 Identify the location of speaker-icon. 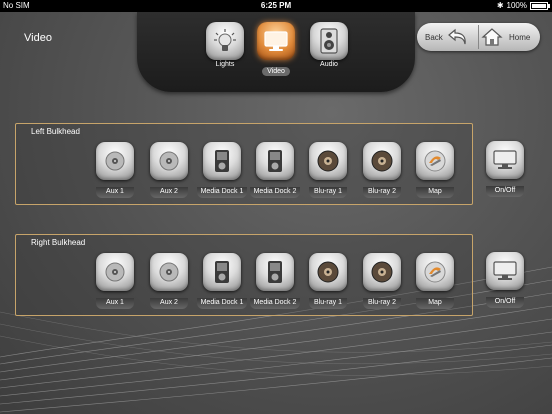
(329, 41).